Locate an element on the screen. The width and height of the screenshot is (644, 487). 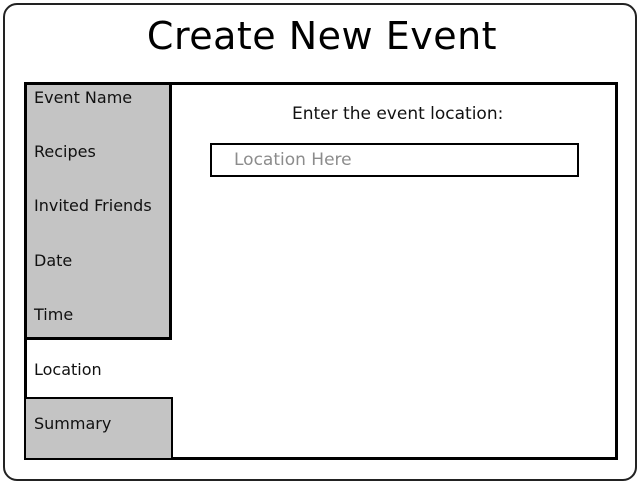
sidebar-item-time: Time is located at coordinates (53, 314).